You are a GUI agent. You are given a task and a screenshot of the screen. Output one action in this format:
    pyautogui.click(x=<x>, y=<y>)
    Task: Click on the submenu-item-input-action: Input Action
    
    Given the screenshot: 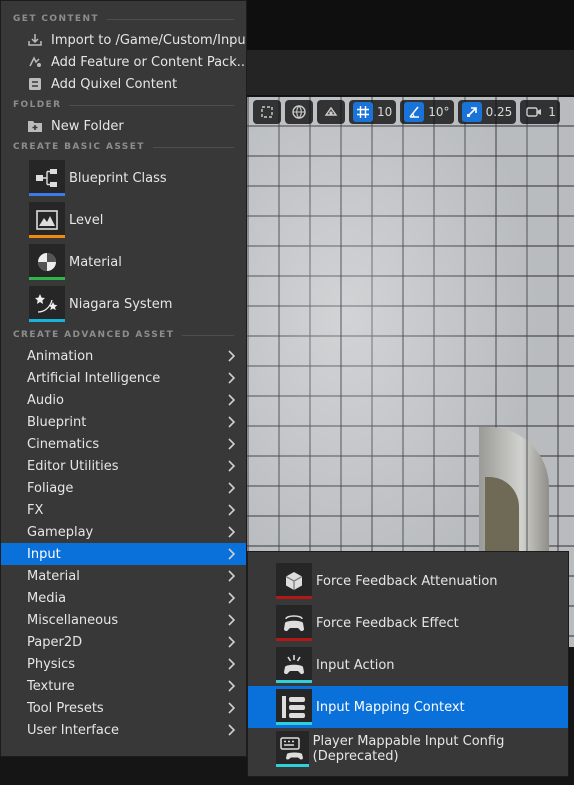 What is the action you would take?
    pyautogui.click(x=408, y=665)
    